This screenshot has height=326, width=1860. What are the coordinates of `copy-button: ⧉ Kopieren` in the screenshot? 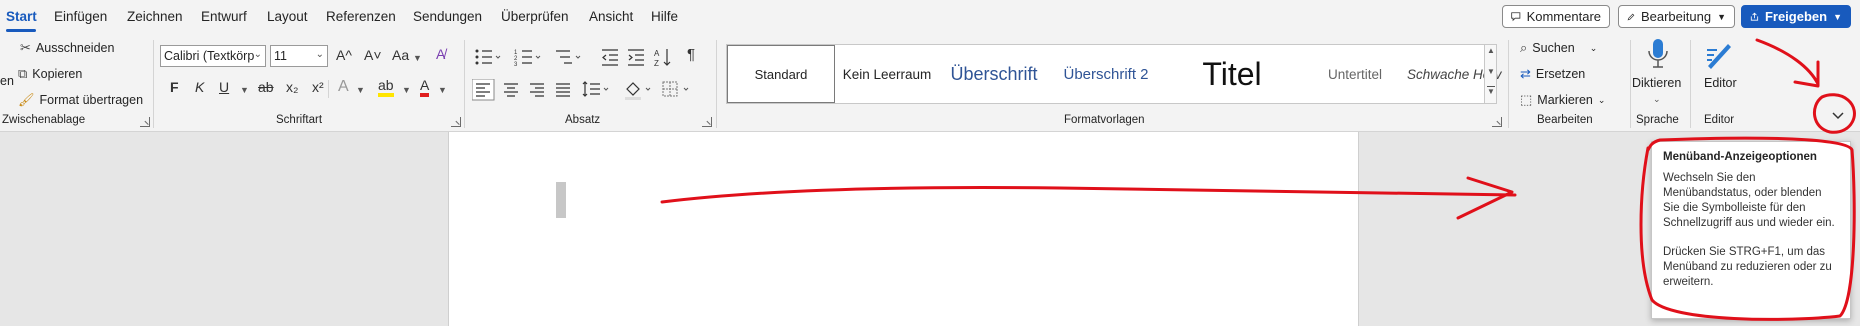 It's located at (50, 74).